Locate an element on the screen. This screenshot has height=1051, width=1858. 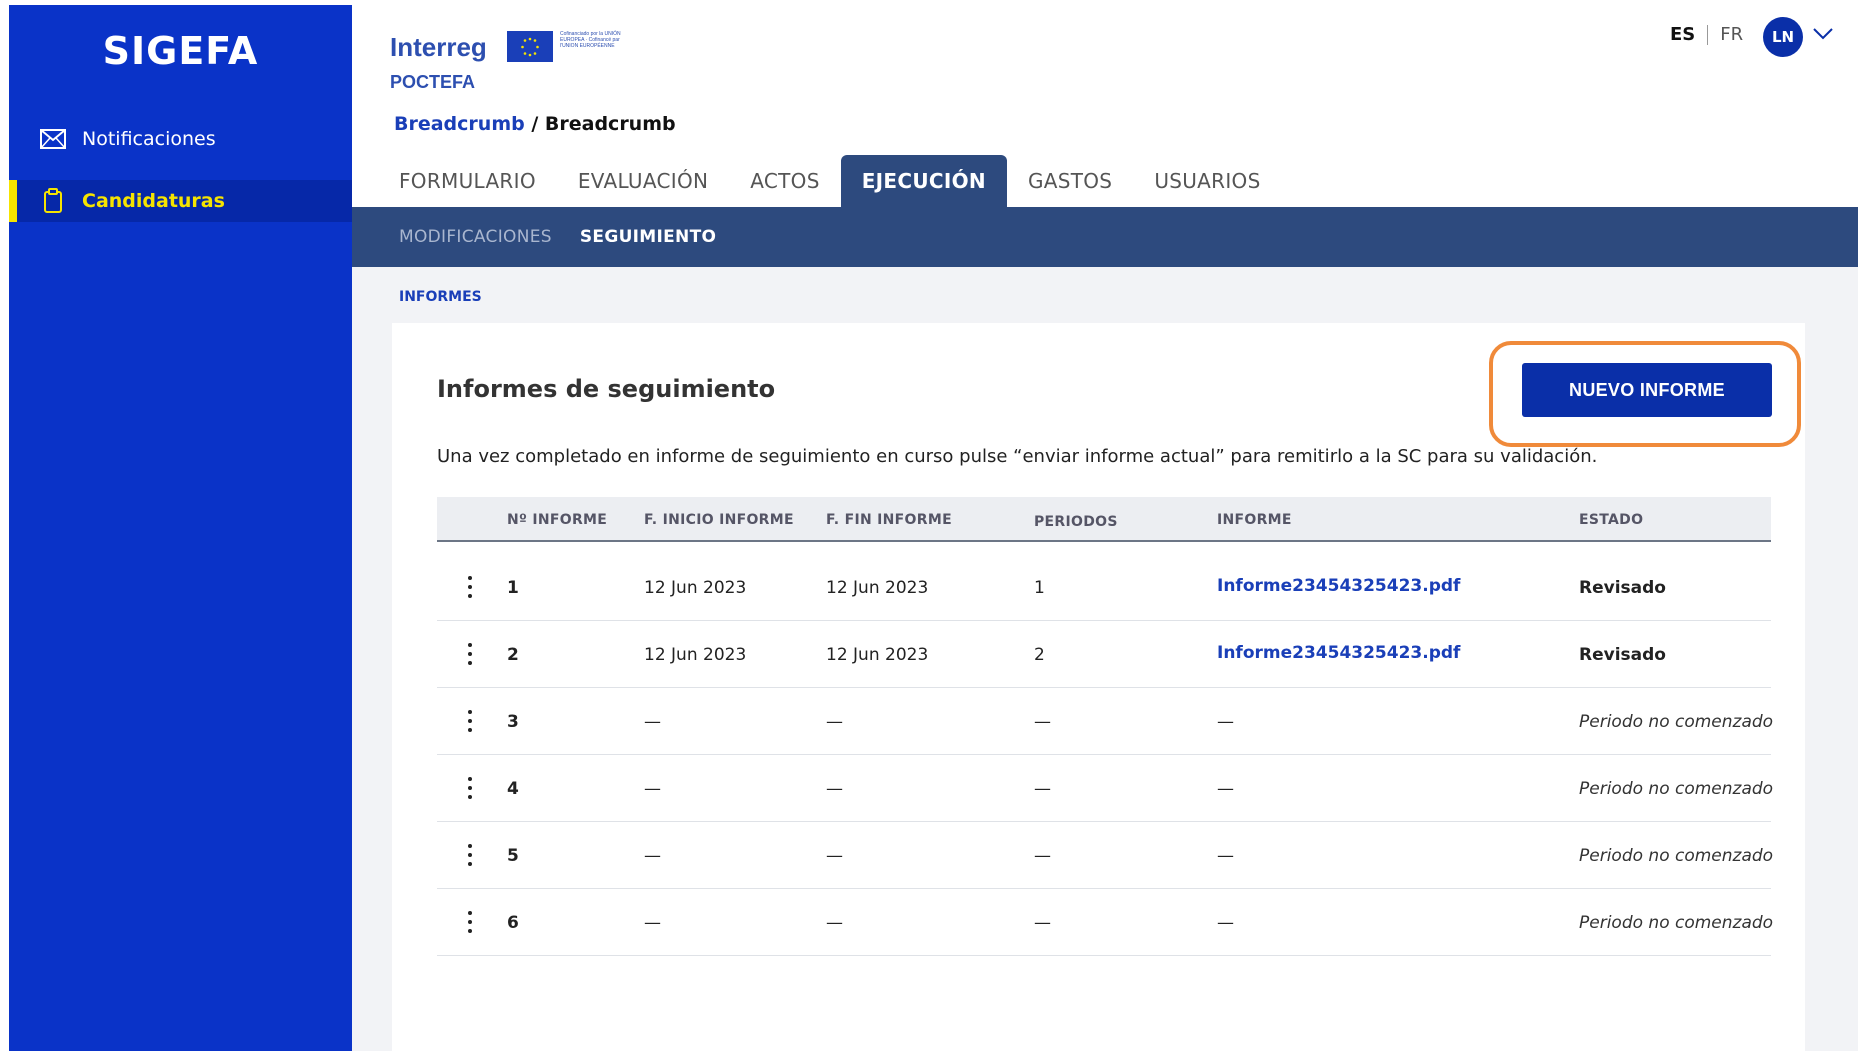
table-row: 3 — — — — Periodo no comenzado is located at coordinates (1105, 721).